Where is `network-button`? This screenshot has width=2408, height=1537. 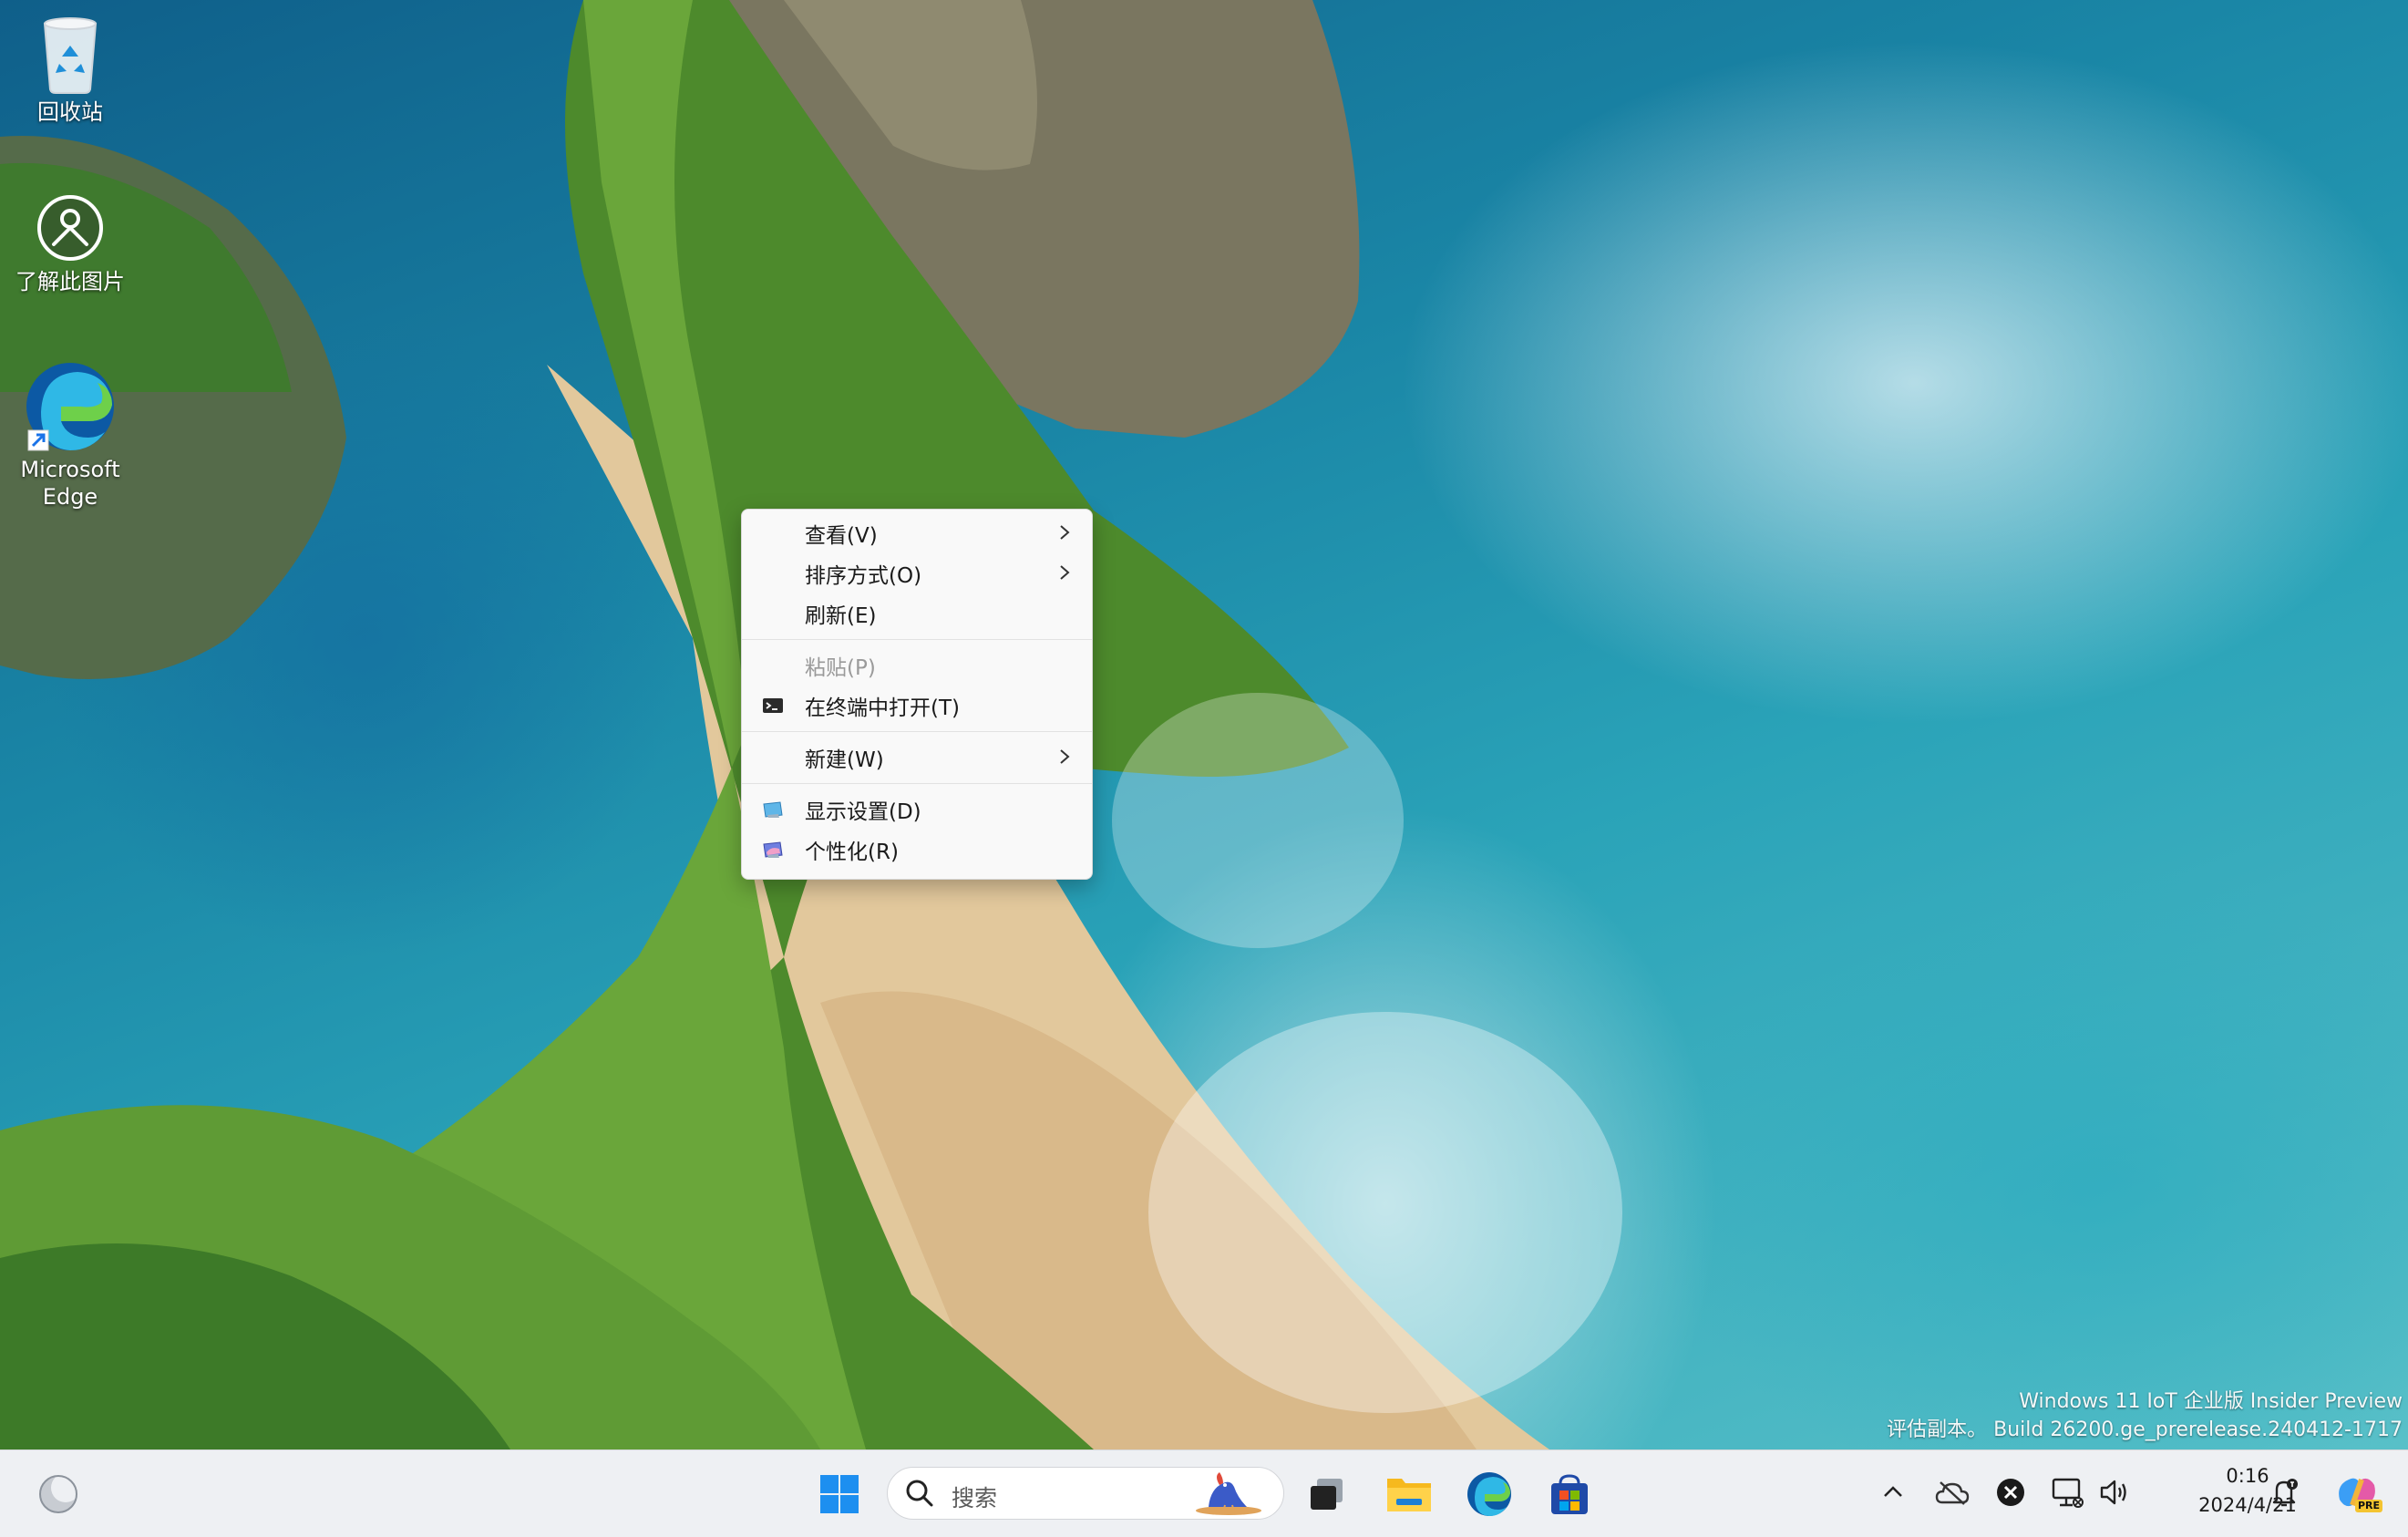 network-button is located at coordinates (2067, 1492).